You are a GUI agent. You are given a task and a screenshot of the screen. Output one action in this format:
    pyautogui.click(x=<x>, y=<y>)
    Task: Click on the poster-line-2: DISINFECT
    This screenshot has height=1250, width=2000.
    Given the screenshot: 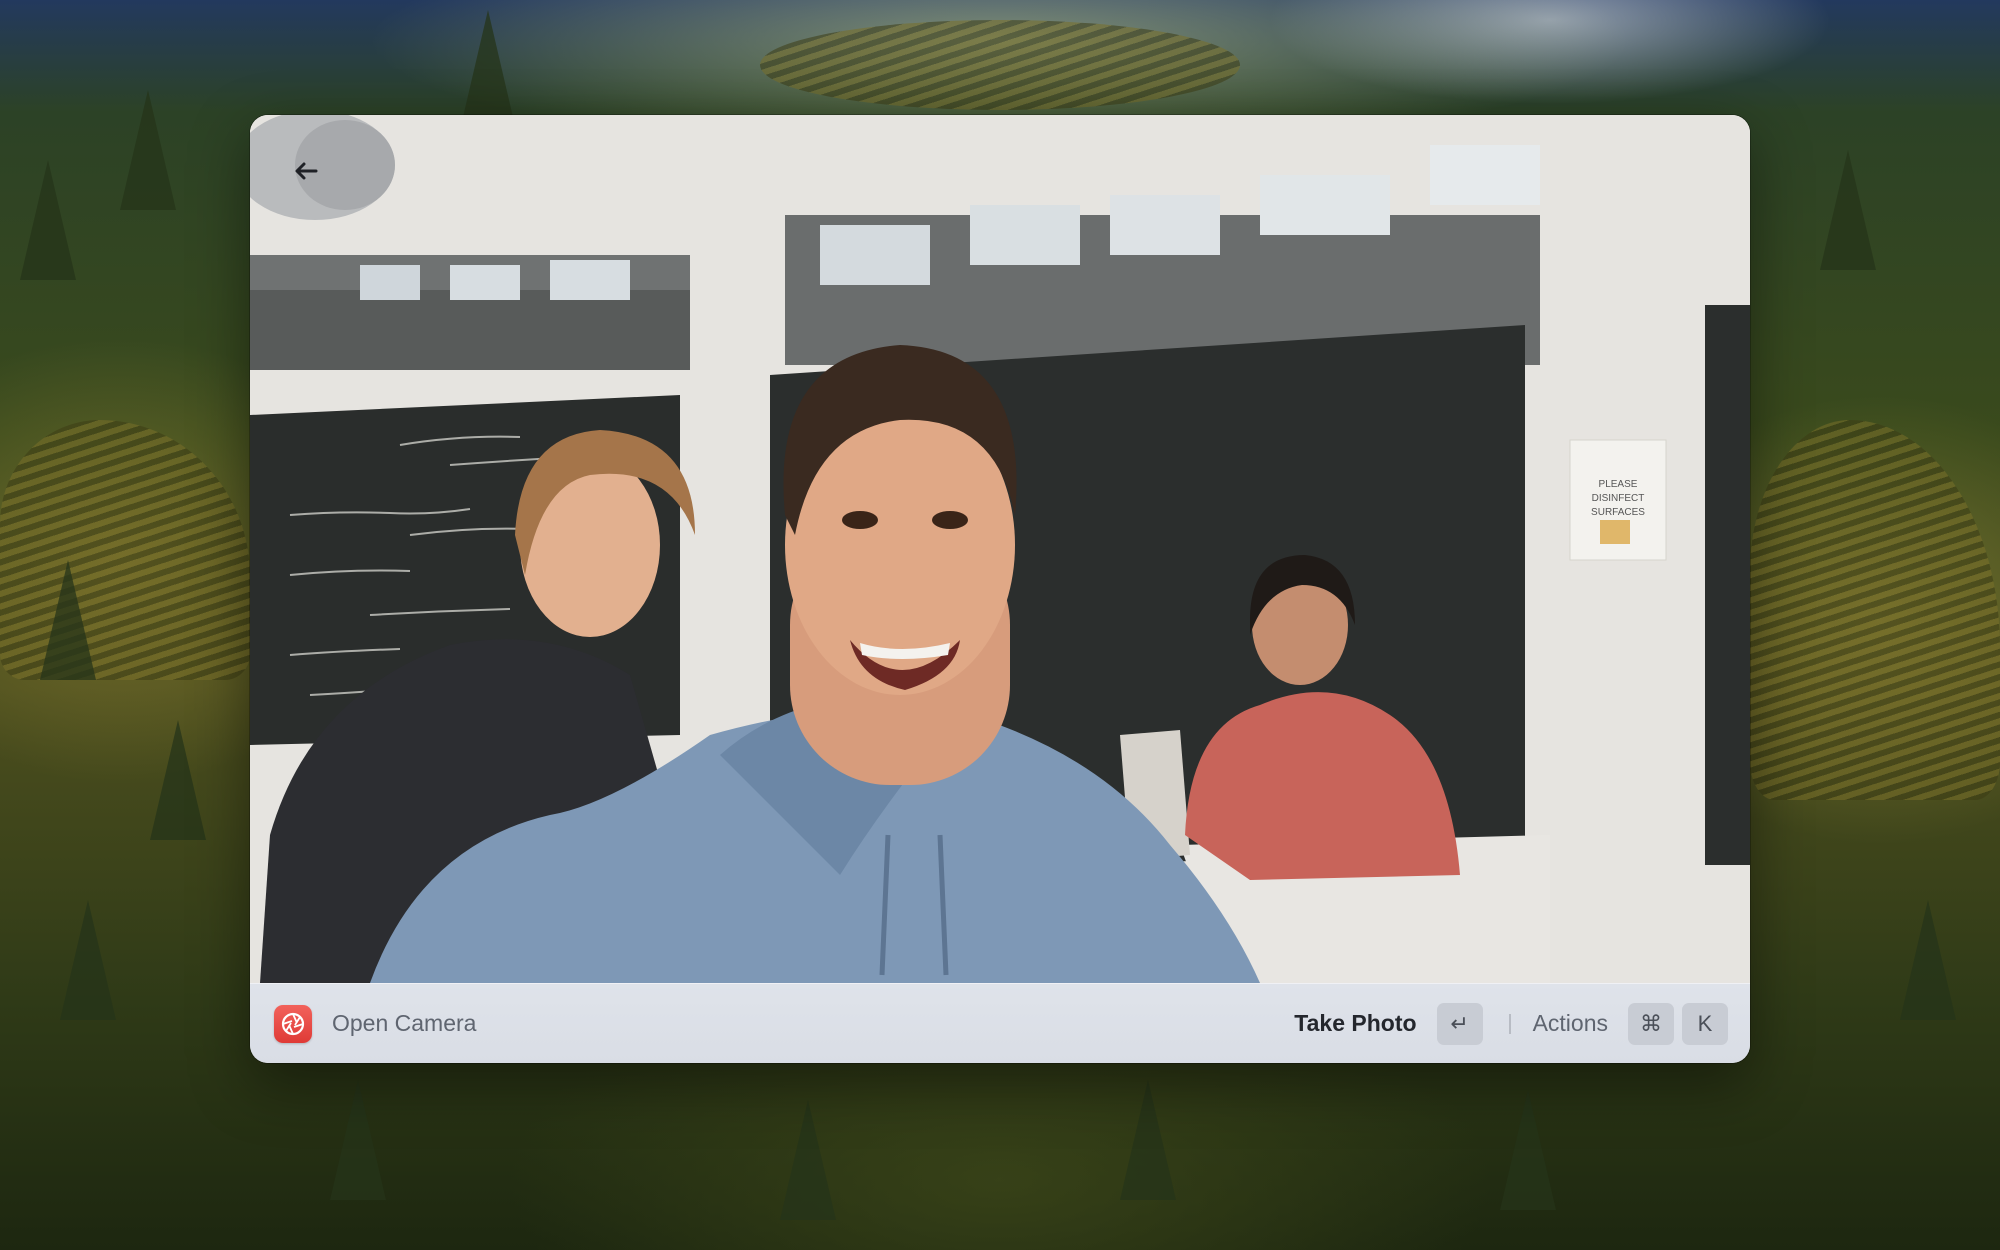 What is the action you would take?
    pyautogui.click(x=1618, y=498)
    